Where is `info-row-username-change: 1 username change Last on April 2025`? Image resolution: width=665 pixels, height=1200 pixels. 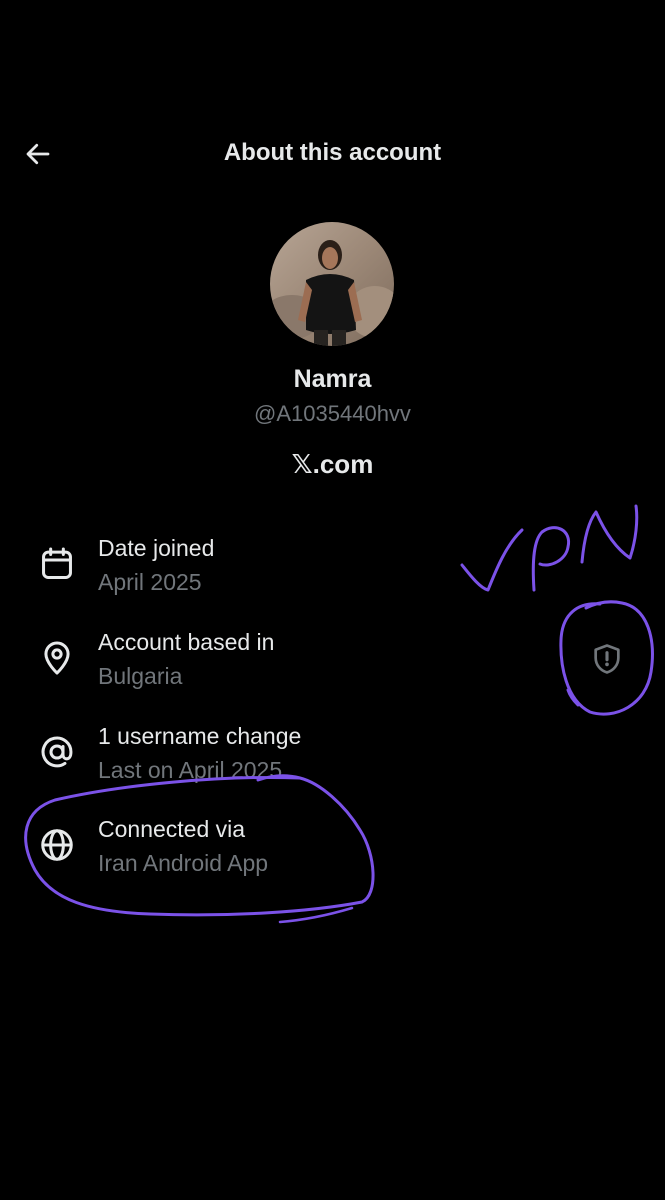
info-row-username-change: 1 username change Last on April 2025 is located at coordinates (332, 763).